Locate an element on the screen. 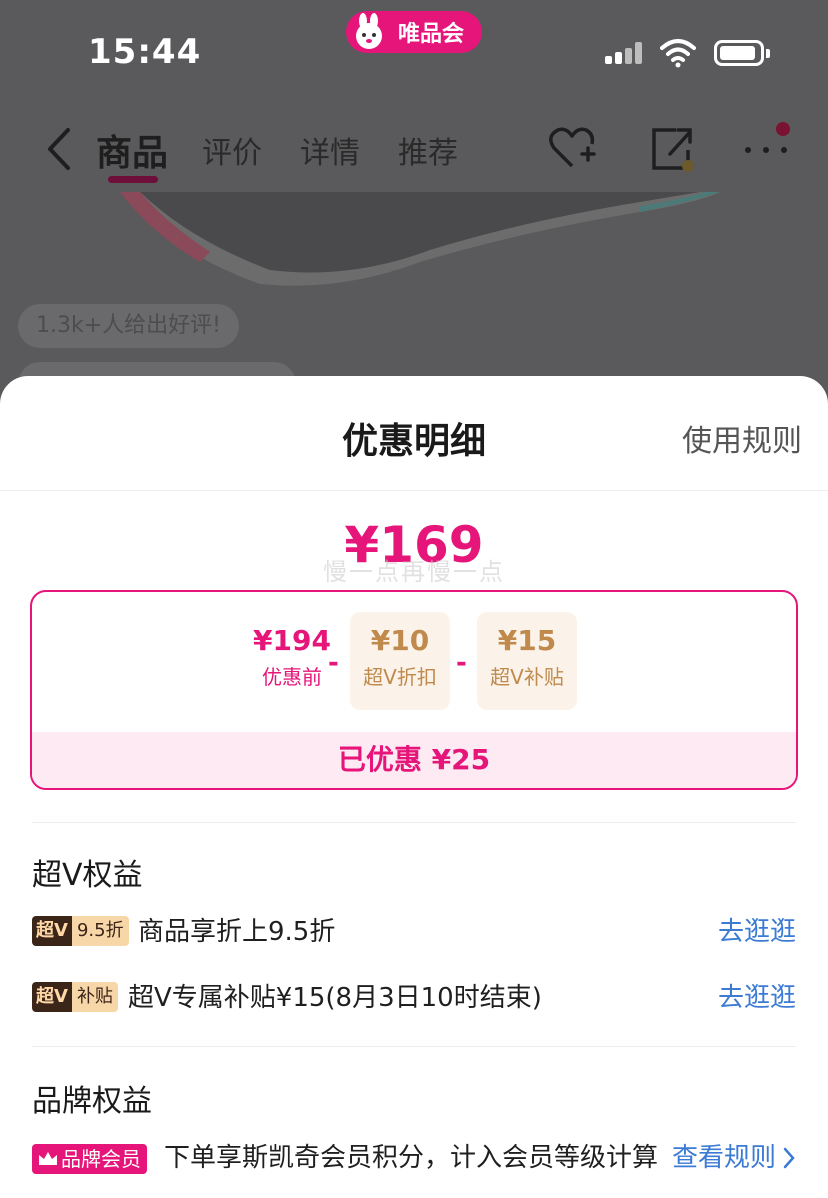 The width and height of the screenshot is (828, 1198). app-badge: 唯品会 is located at coordinates (414, 32).